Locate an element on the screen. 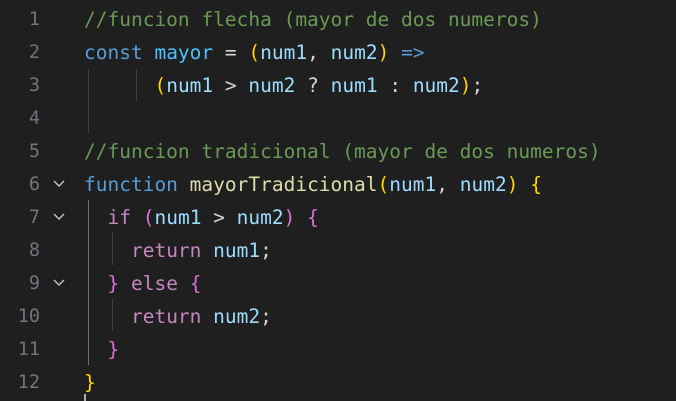 The width and height of the screenshot is (676, 401). code-token: : is located at coordinates (395, 85).